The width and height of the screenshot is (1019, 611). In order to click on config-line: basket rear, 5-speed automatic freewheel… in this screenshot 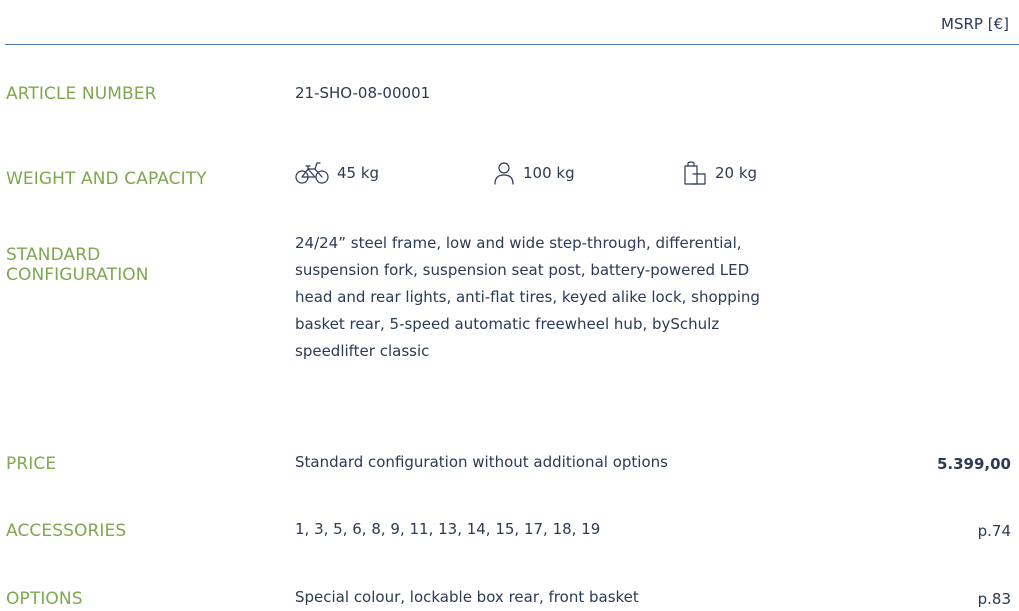, I will do `click(507, 324)`.